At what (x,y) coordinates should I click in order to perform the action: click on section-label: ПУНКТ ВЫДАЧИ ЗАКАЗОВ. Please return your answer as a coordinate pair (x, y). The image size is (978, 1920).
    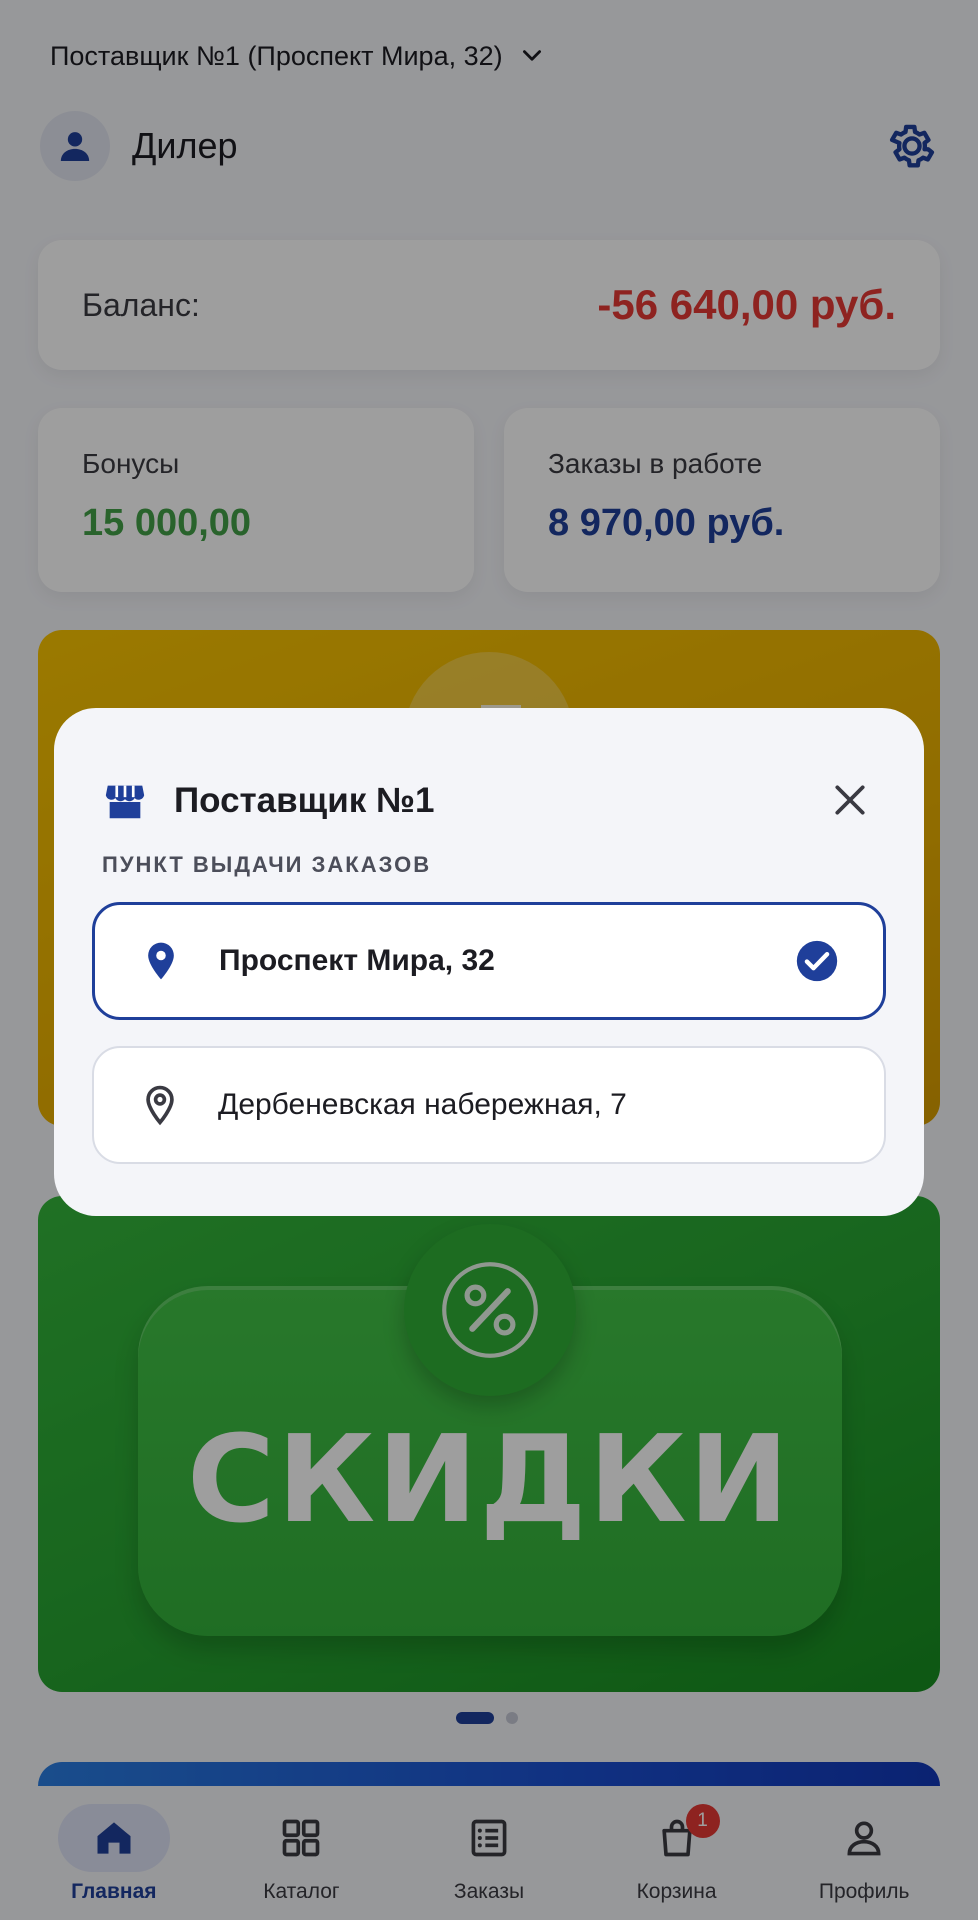
    Looking at the image, I should click on (267, 864).